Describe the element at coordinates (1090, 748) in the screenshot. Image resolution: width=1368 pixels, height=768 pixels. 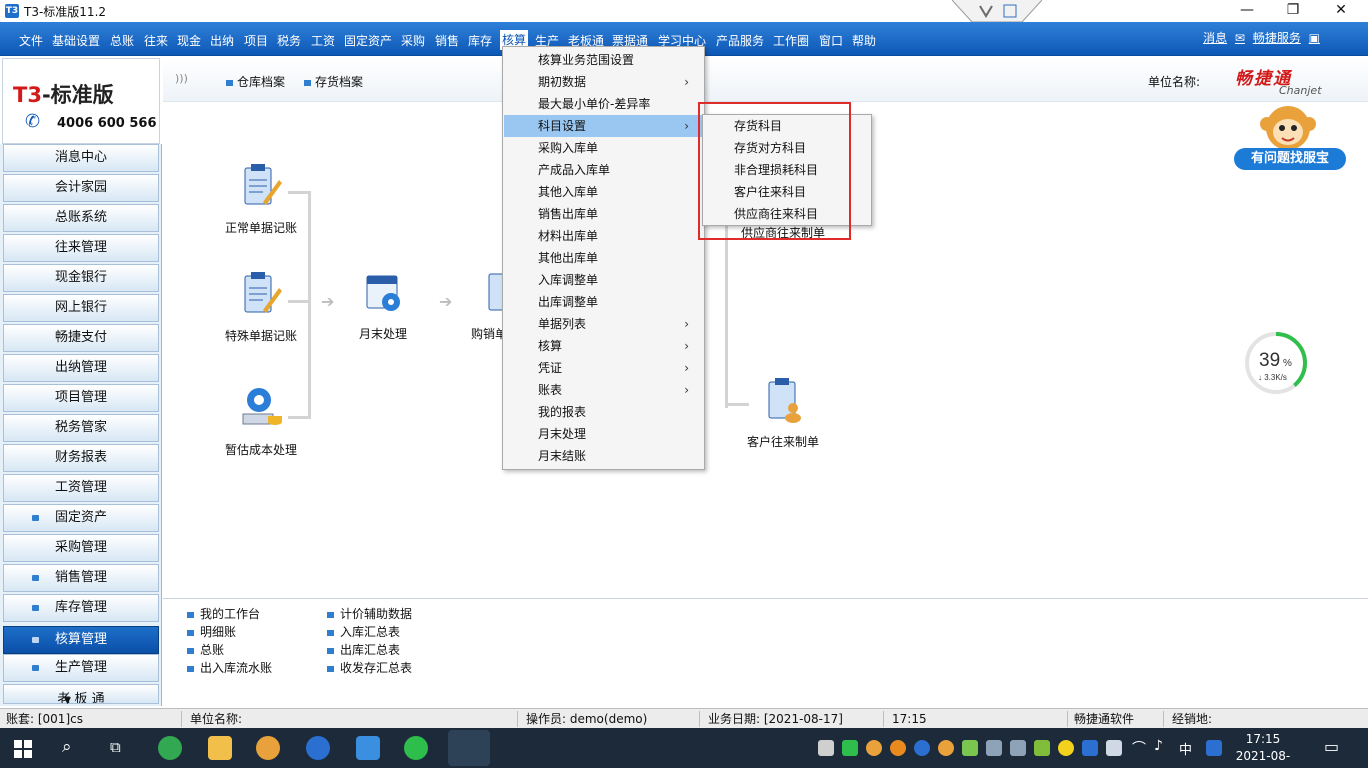
I see `network-tray-icon` at that location.